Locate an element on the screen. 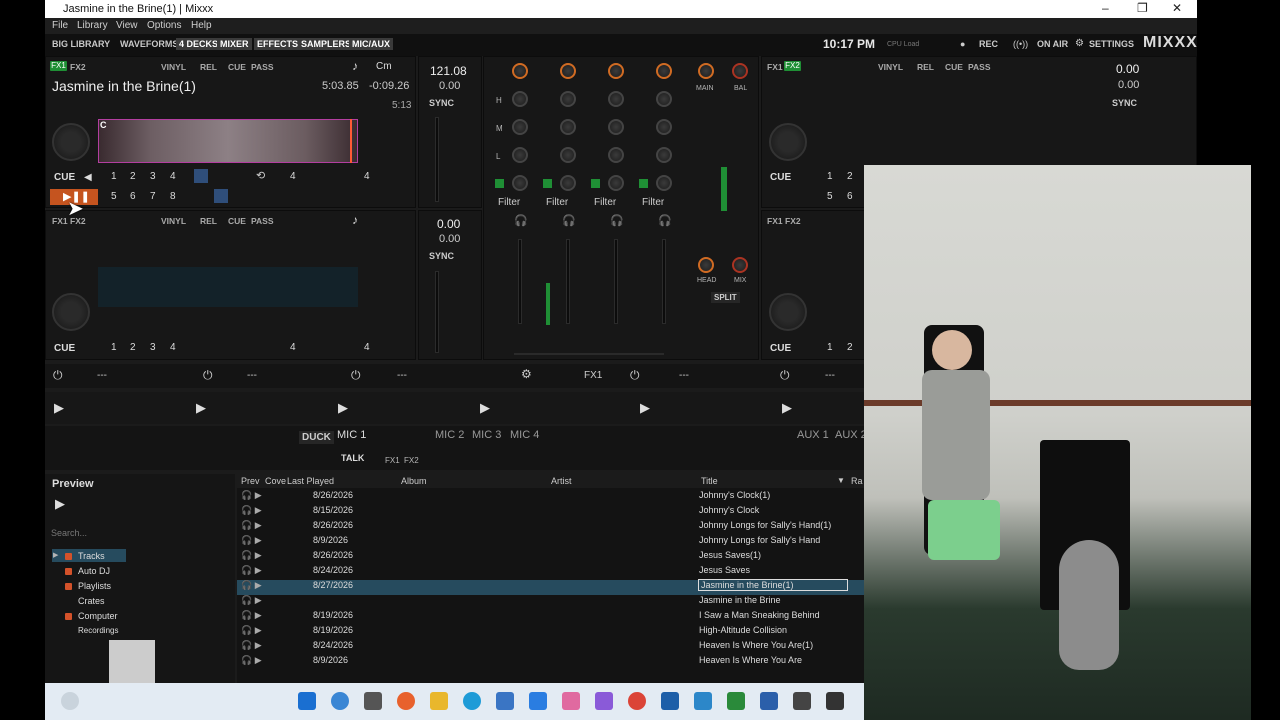  ch4-pfl-headphone-icon: 🎧 is located at coordinates (665, 220).